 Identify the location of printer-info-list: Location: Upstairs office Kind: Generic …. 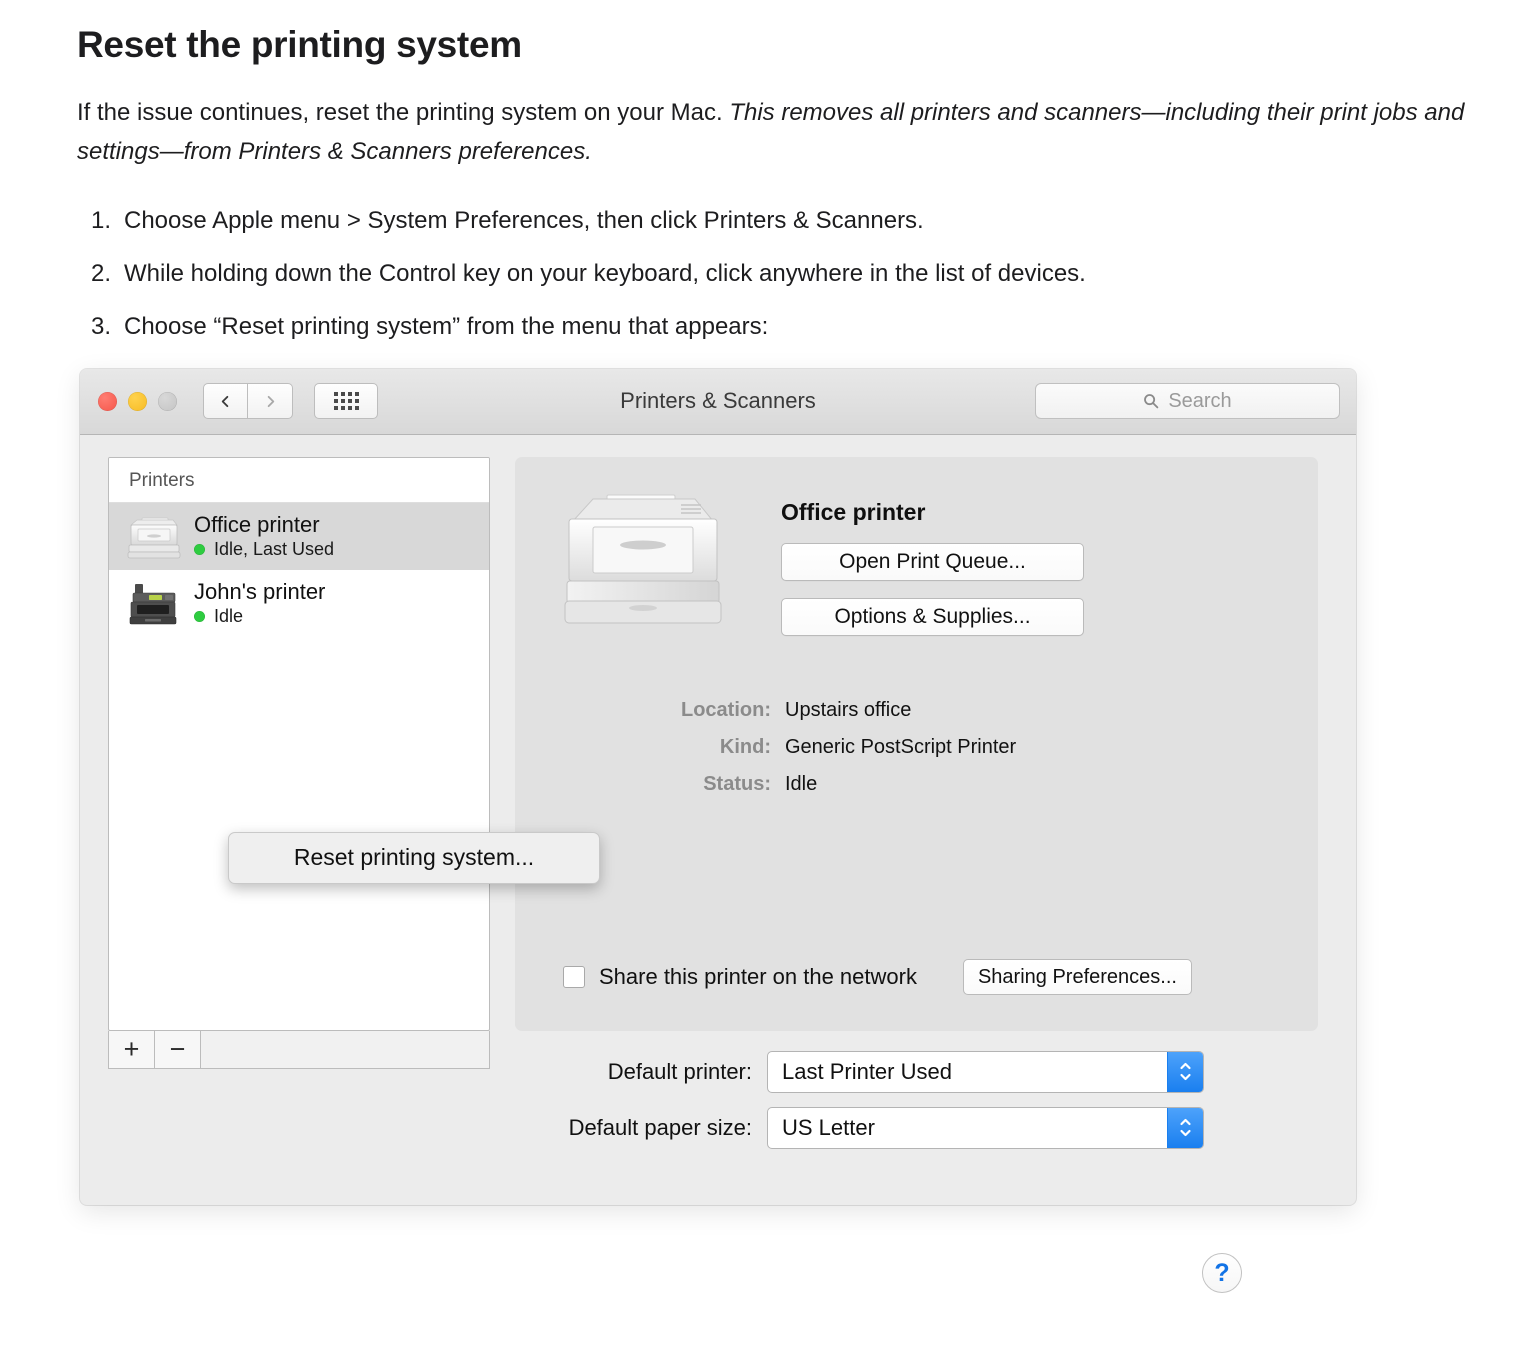
(916, 747).